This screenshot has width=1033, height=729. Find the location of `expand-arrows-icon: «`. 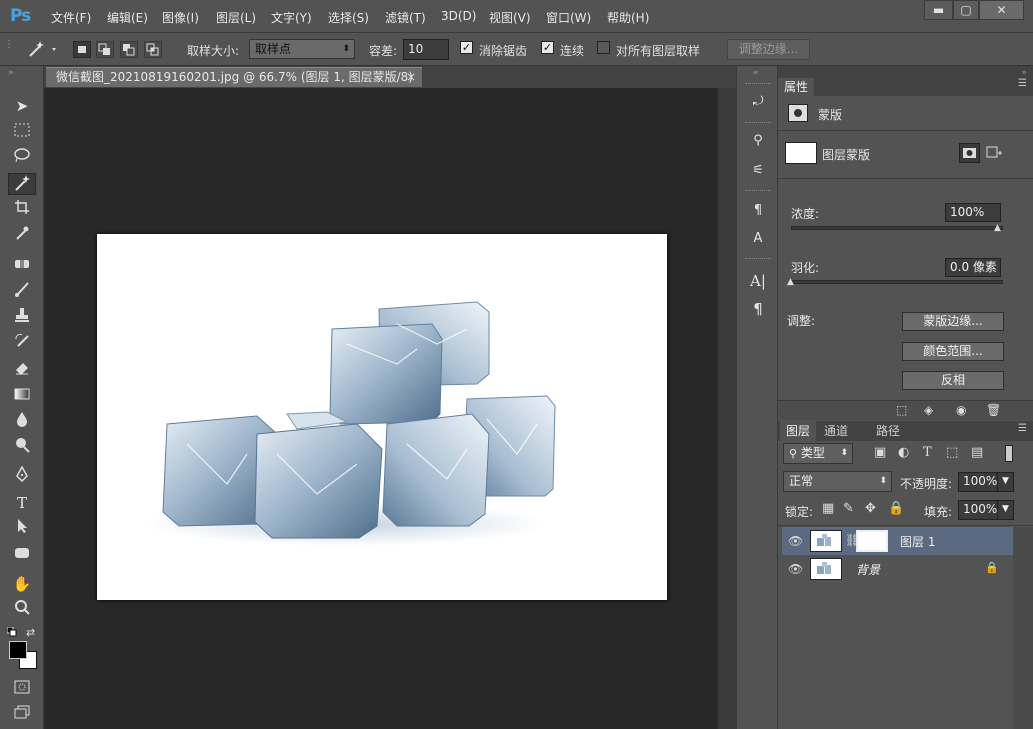

expand-arrows-icon: « is located at coordinates (756, 73).